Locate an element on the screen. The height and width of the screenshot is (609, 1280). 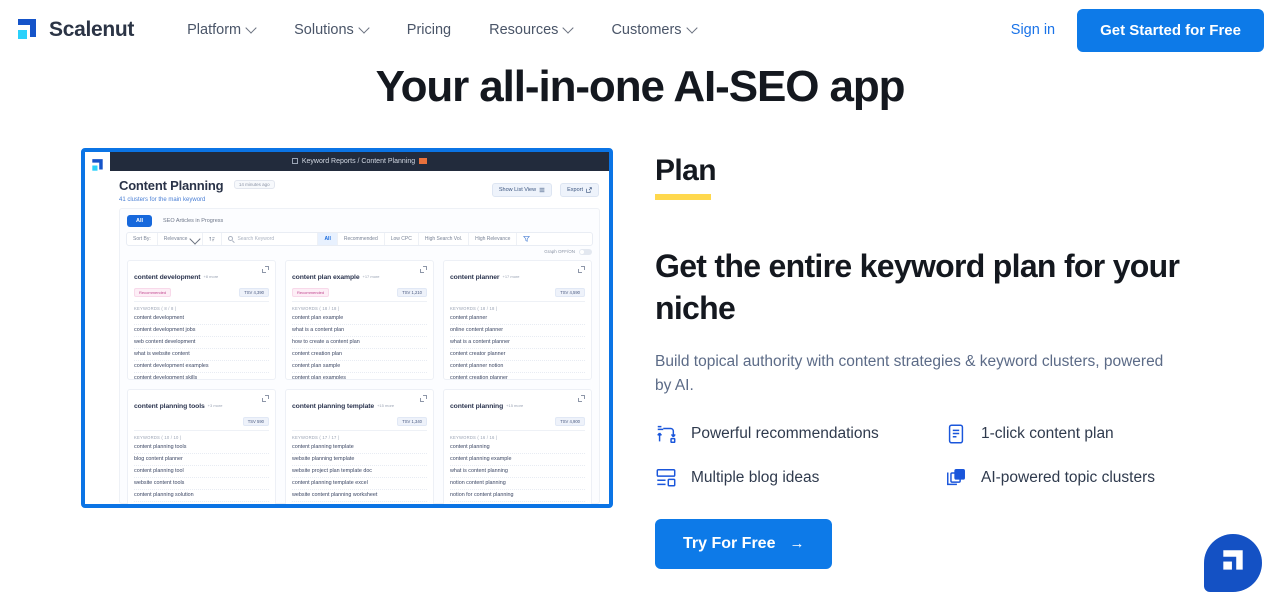
search-input: Search Keyword is located at coordinates (270, 238).